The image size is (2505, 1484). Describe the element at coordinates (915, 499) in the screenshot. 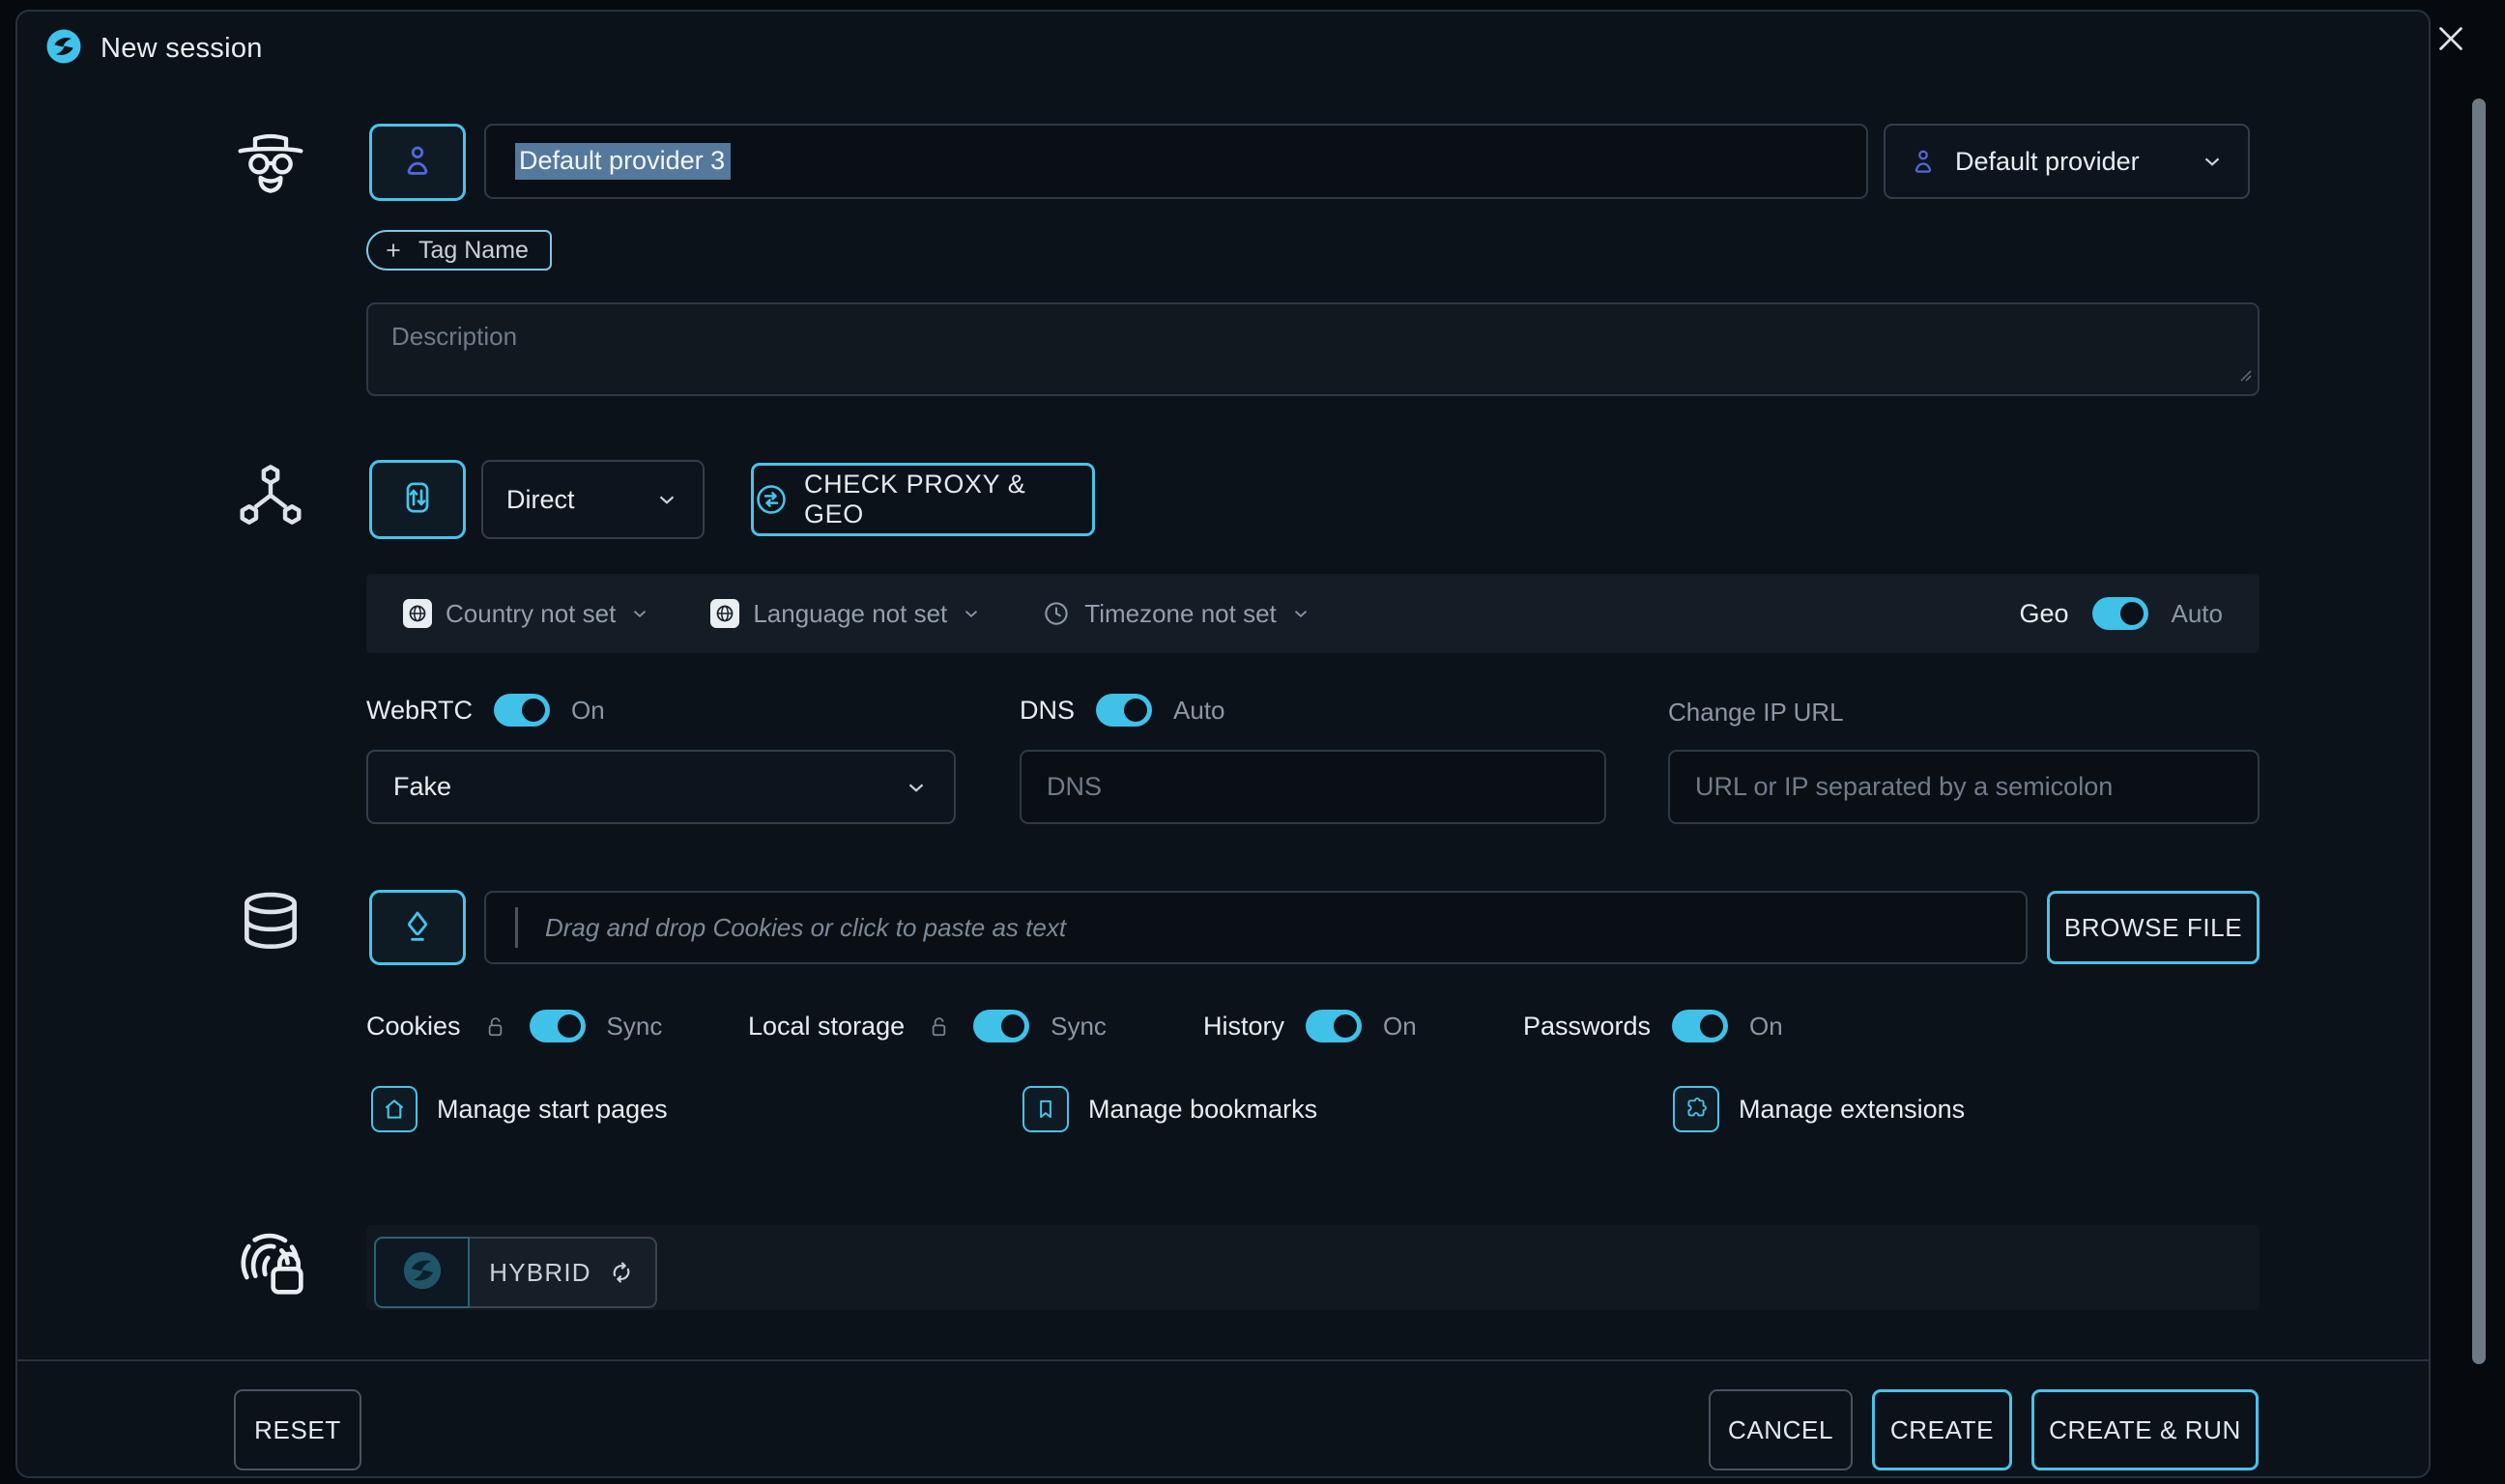

I see `check-proxy-label: CHECK PROXY & GEO` at that location.